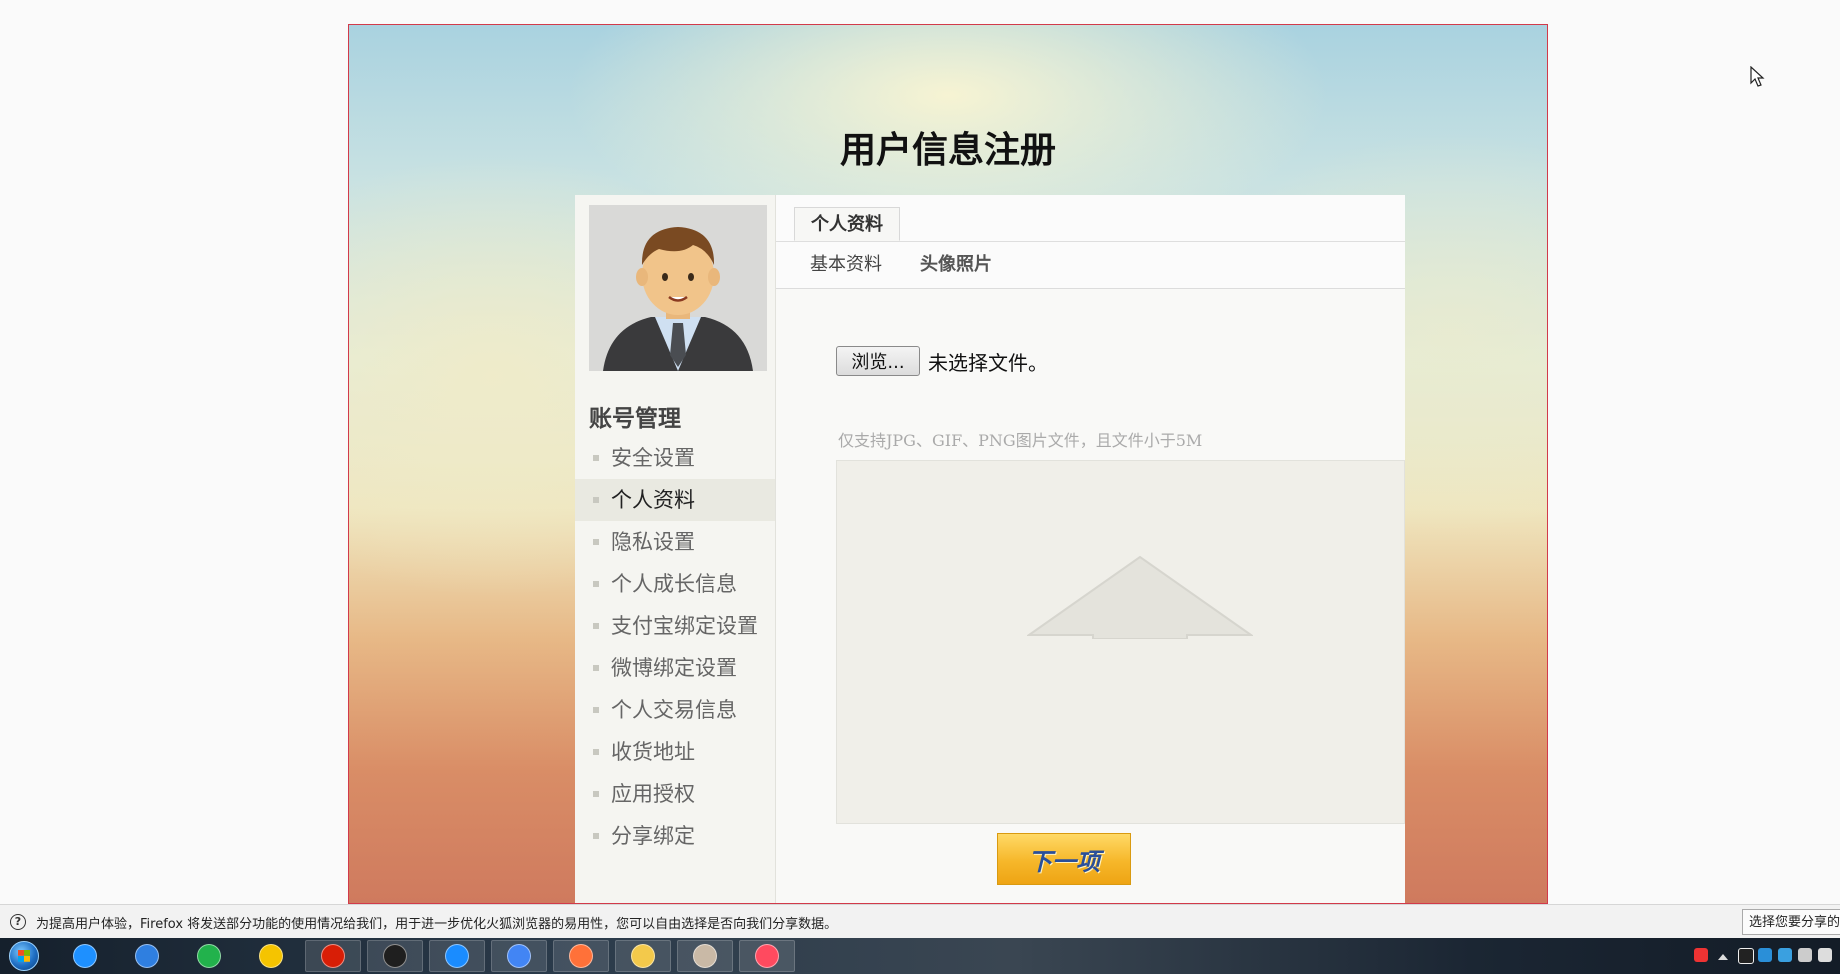 The height and width of the screenshot is (974, 1840). Describe the element at coordinates (920, 956) in the screenshot. I see `taskbar` at that location.